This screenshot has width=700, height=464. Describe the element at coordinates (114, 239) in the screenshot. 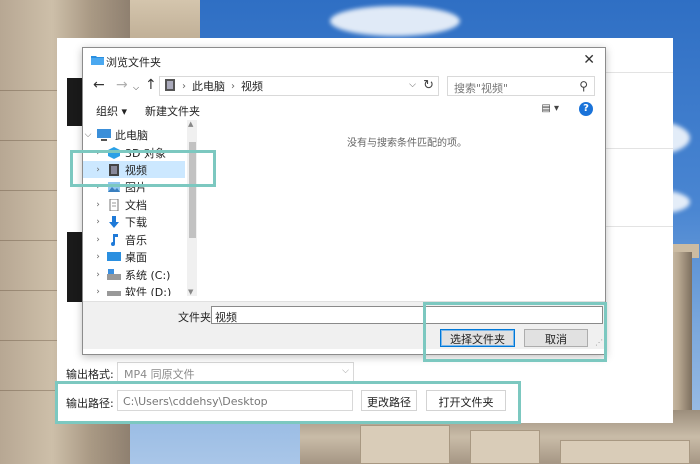

I see `music-icon` at that location.